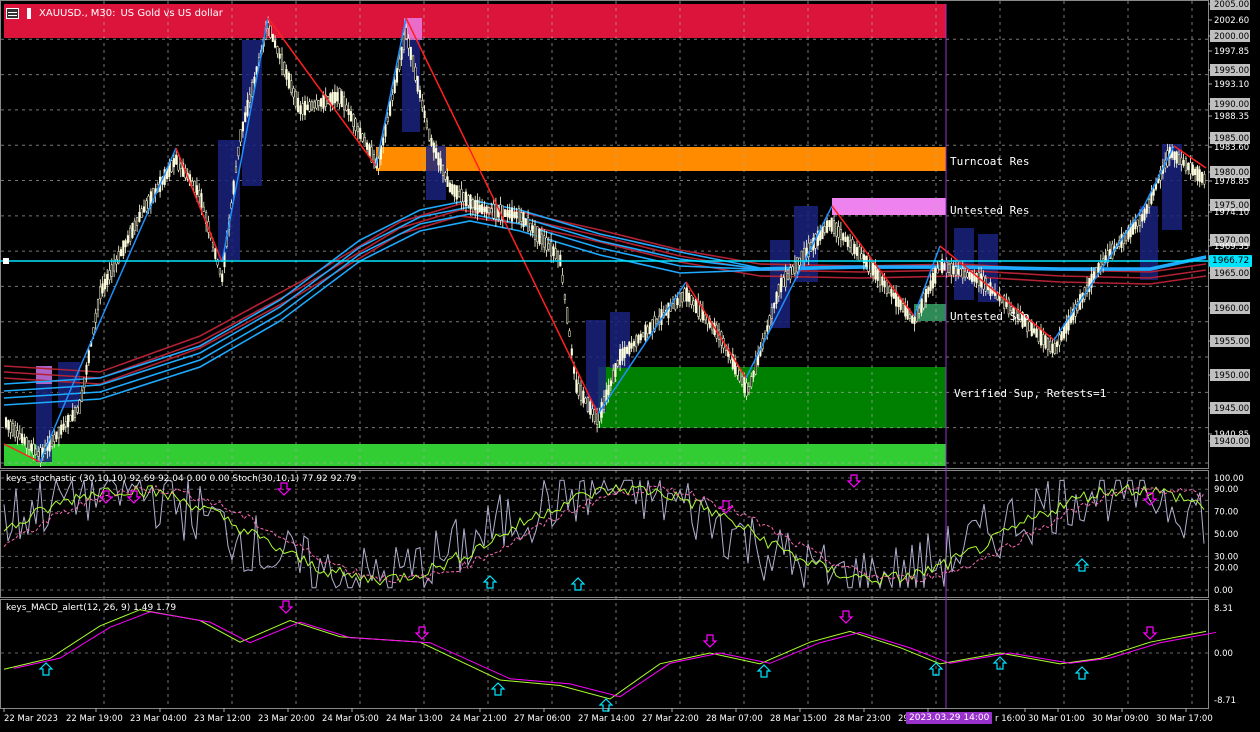 The image size is (1260, 732). What do you see at coordinates (772, 397) in the screenshot?
I see `verified-support-zone` at bounding box center [772, 397].